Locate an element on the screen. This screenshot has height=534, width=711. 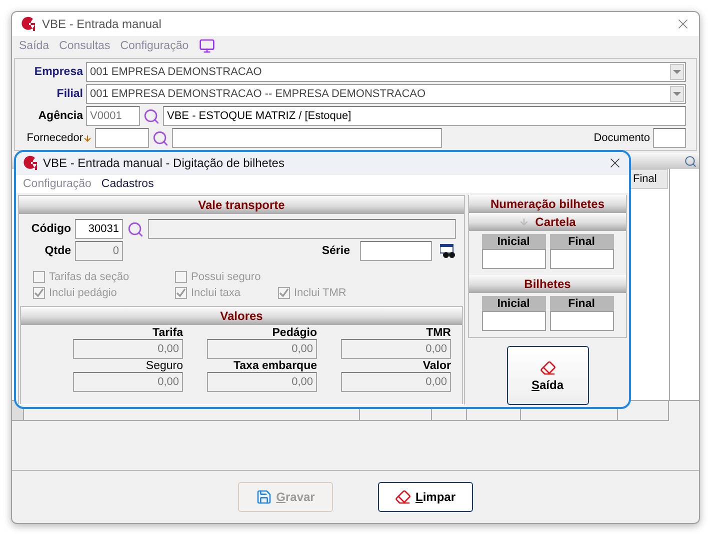
field-label: Fornecedor is located at coordinates (54, 138).